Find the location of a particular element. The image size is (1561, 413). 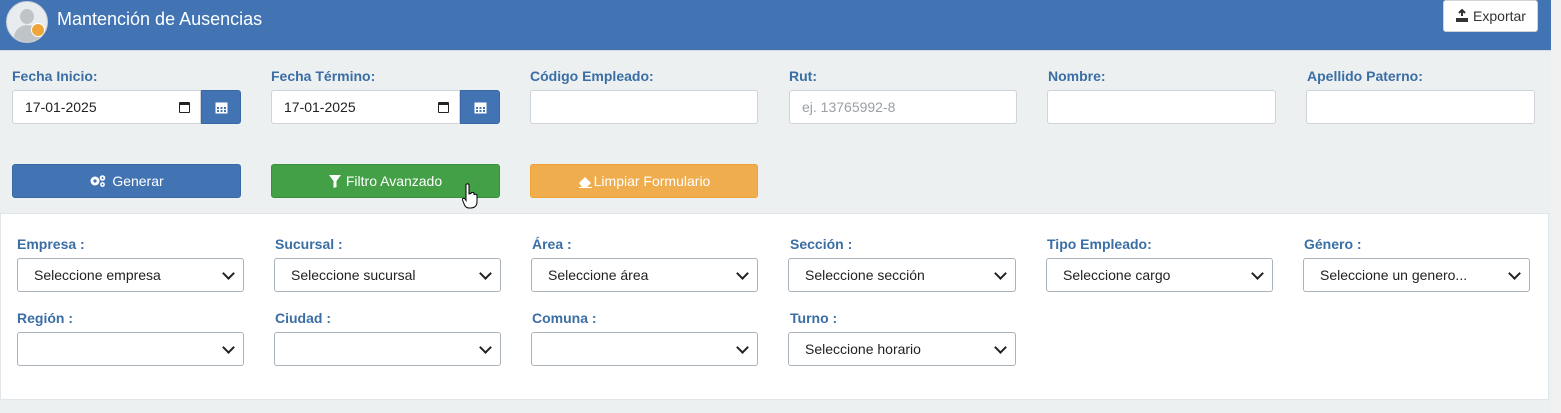

fecha-termino-input: 17-01-2025 is located at coordinates (365, 107).